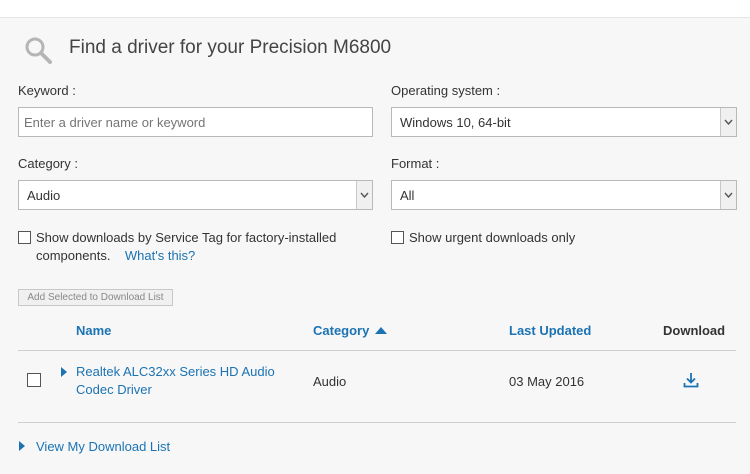  I want to click on category-select: Audio, so click(195, 195).